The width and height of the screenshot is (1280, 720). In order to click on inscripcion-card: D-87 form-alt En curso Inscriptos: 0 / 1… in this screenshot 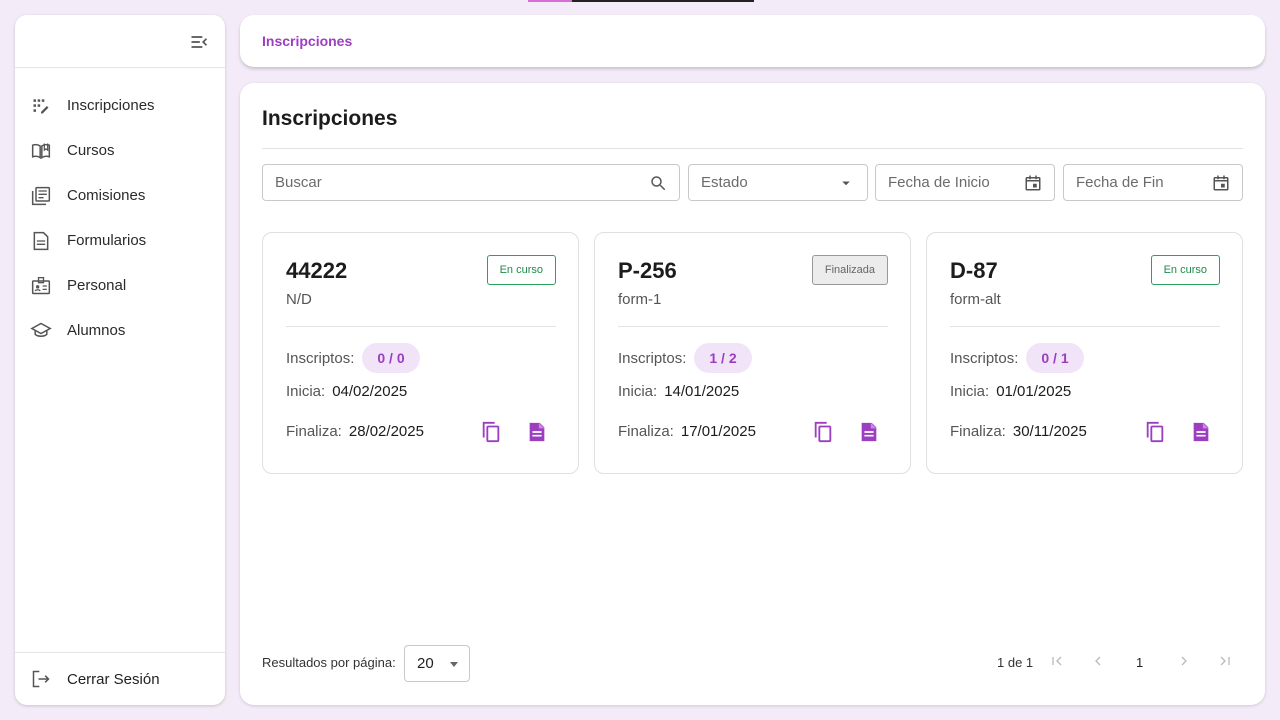, I will do `click(1084, 353)`.